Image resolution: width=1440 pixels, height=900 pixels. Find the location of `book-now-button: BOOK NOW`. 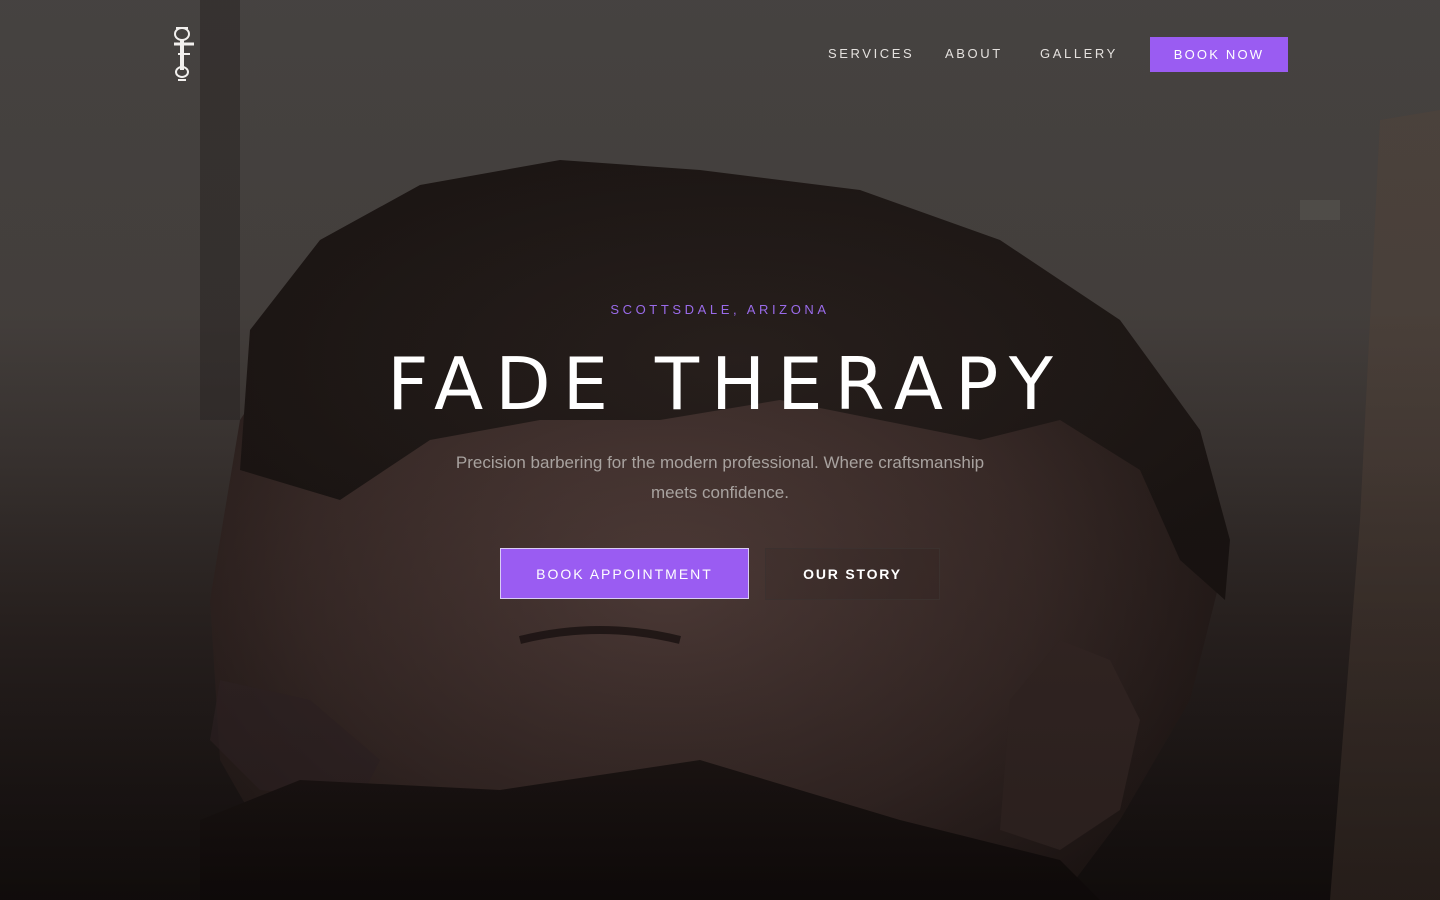

book-now-button: BOOK NOW is located at coordinates (1219, 54).